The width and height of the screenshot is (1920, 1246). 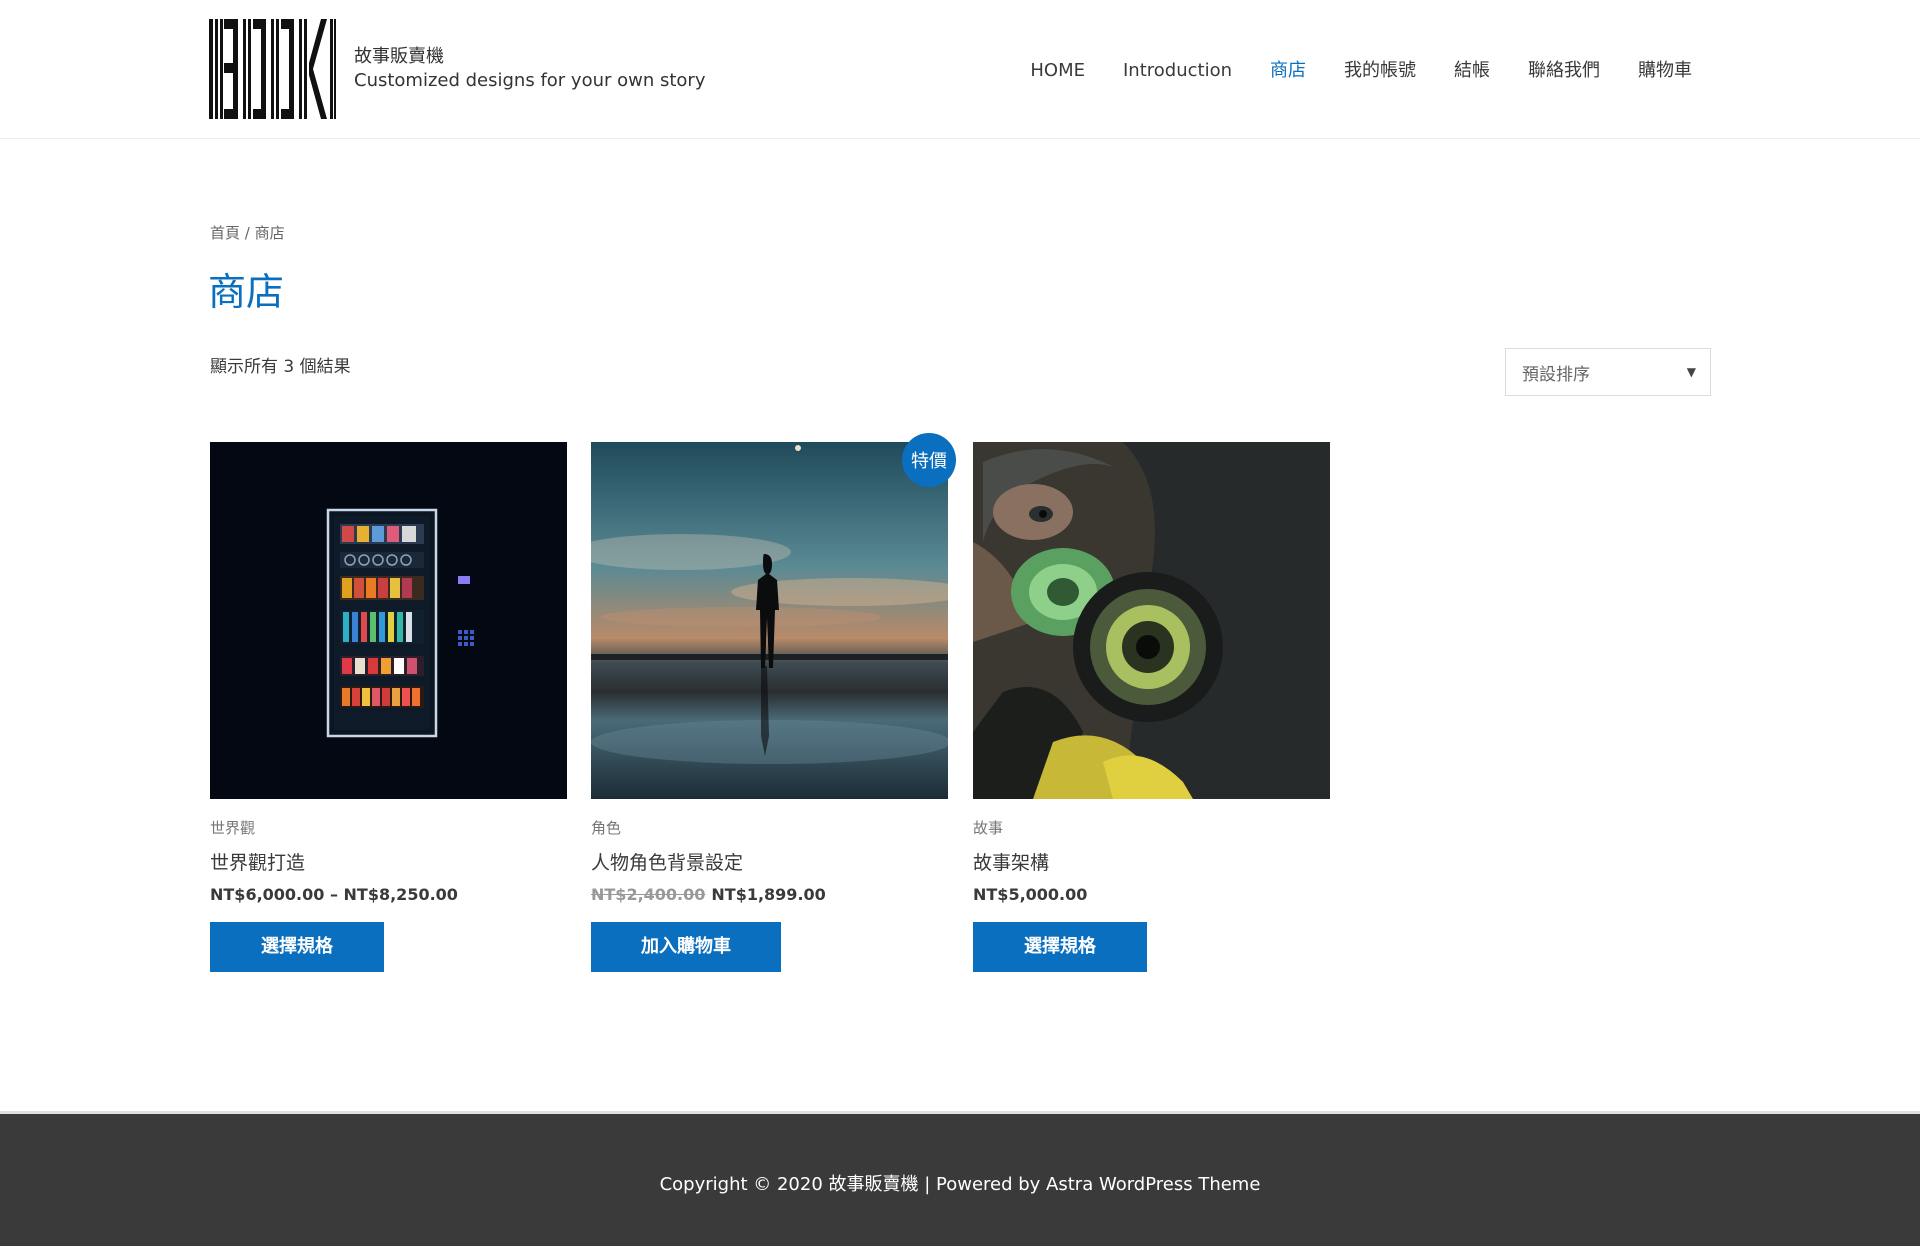 I want to click on product-price: NT$2,400.00 NT$1,899.00, so click(x=769, y=894).